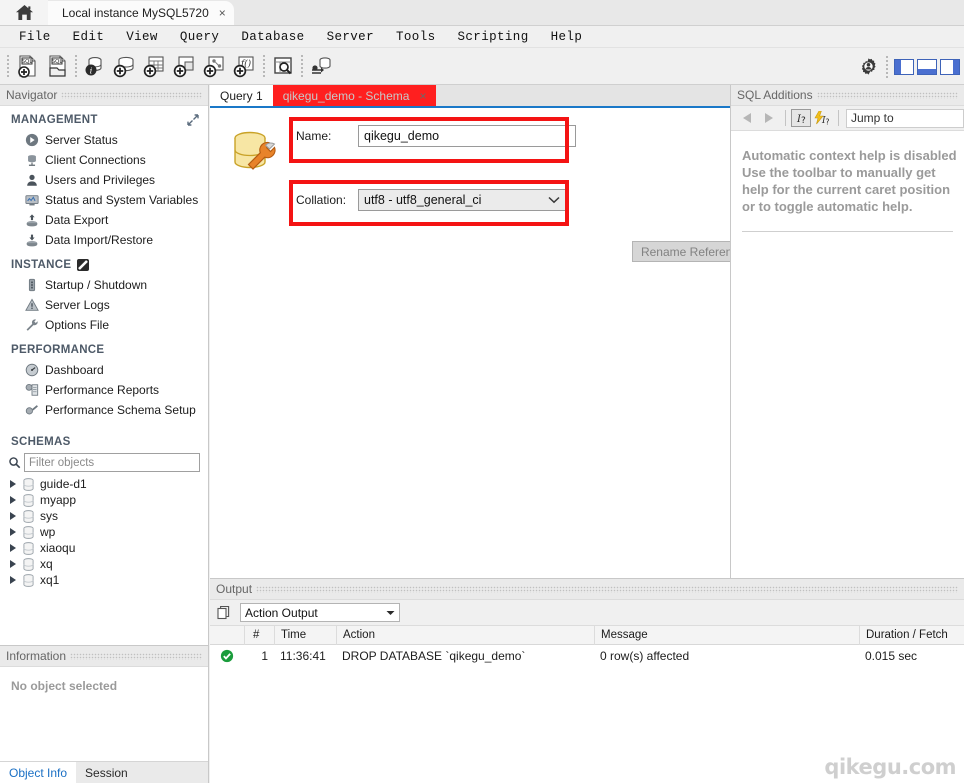  Describe the element at coordinates (104, 240) in the screenshot. I see `nav-item-data-import-restore: Data Import/Restore` at that location.